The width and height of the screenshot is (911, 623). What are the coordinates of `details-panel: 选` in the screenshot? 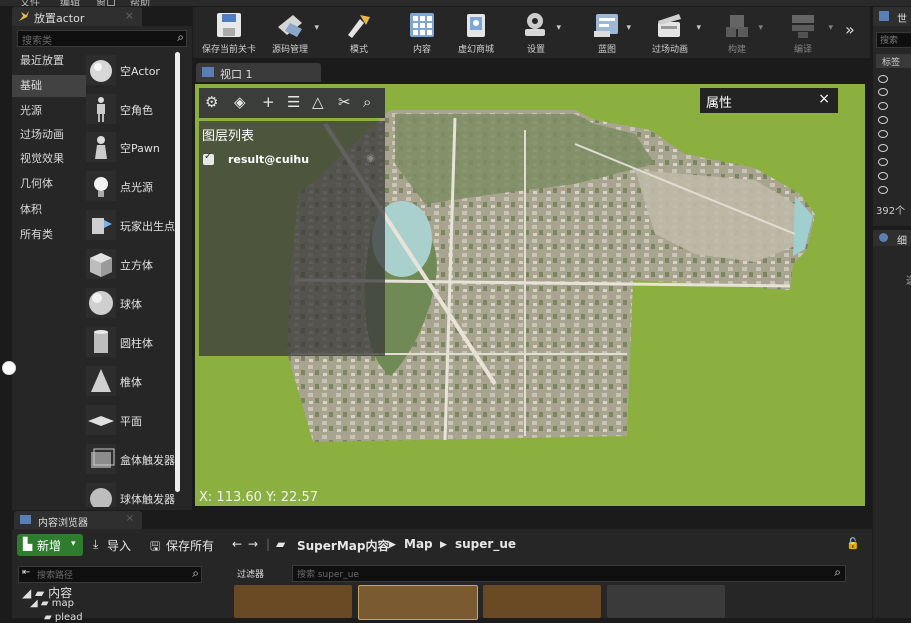 It's located at (892, 432).